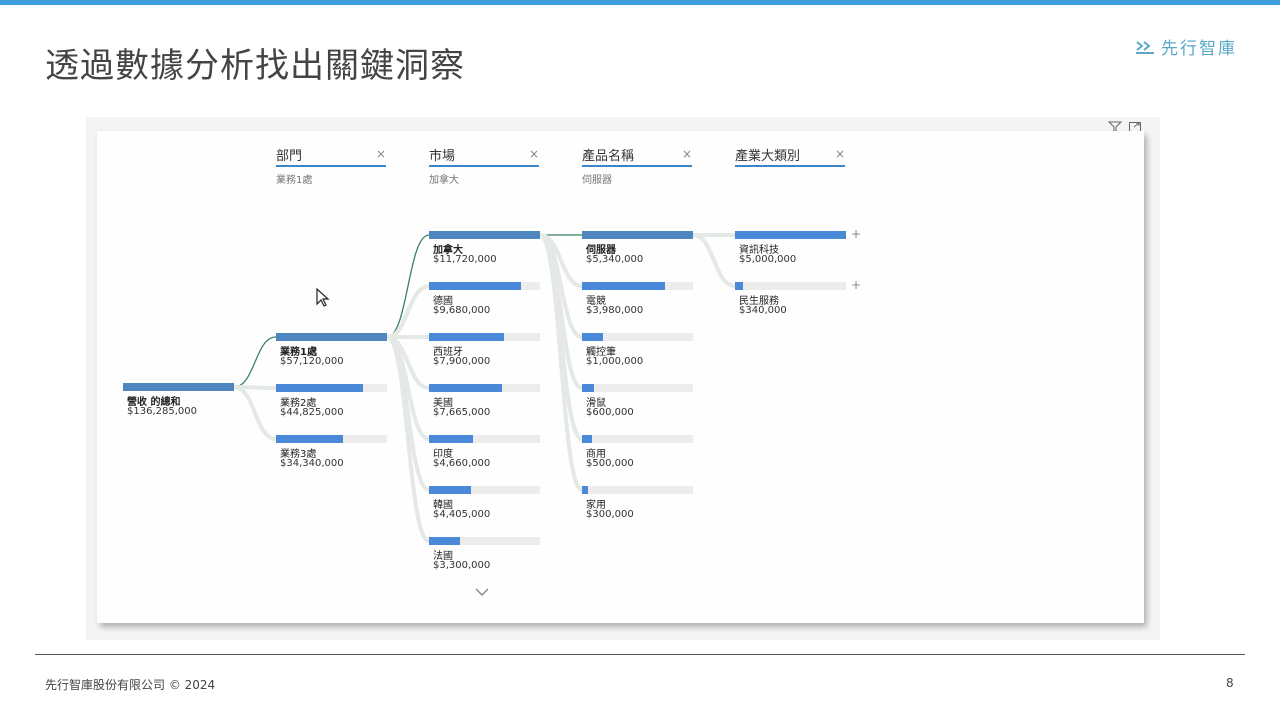  Describe the element at coordinates (640, 654) in the screenshot. I see `footer-divider` at that location.